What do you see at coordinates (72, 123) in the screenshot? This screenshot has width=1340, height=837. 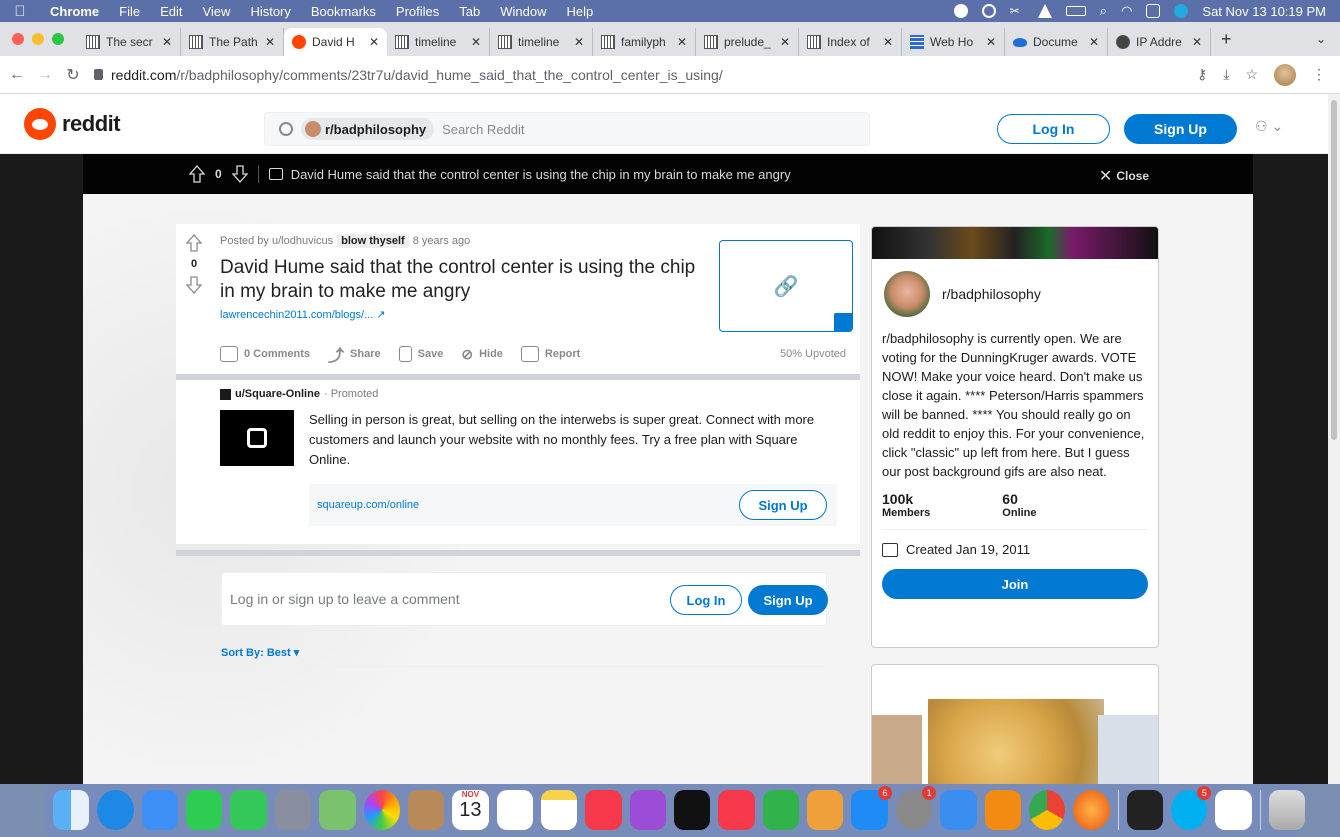 I see `reddit-logo: reddit` at bounding box center [72, 123].